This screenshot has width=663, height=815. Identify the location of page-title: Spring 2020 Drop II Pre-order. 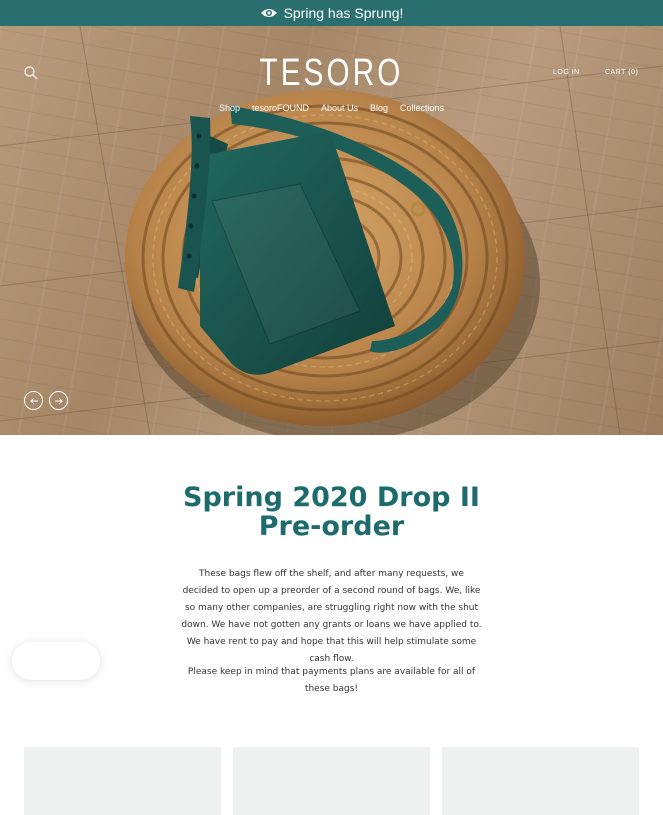
(331, 512).